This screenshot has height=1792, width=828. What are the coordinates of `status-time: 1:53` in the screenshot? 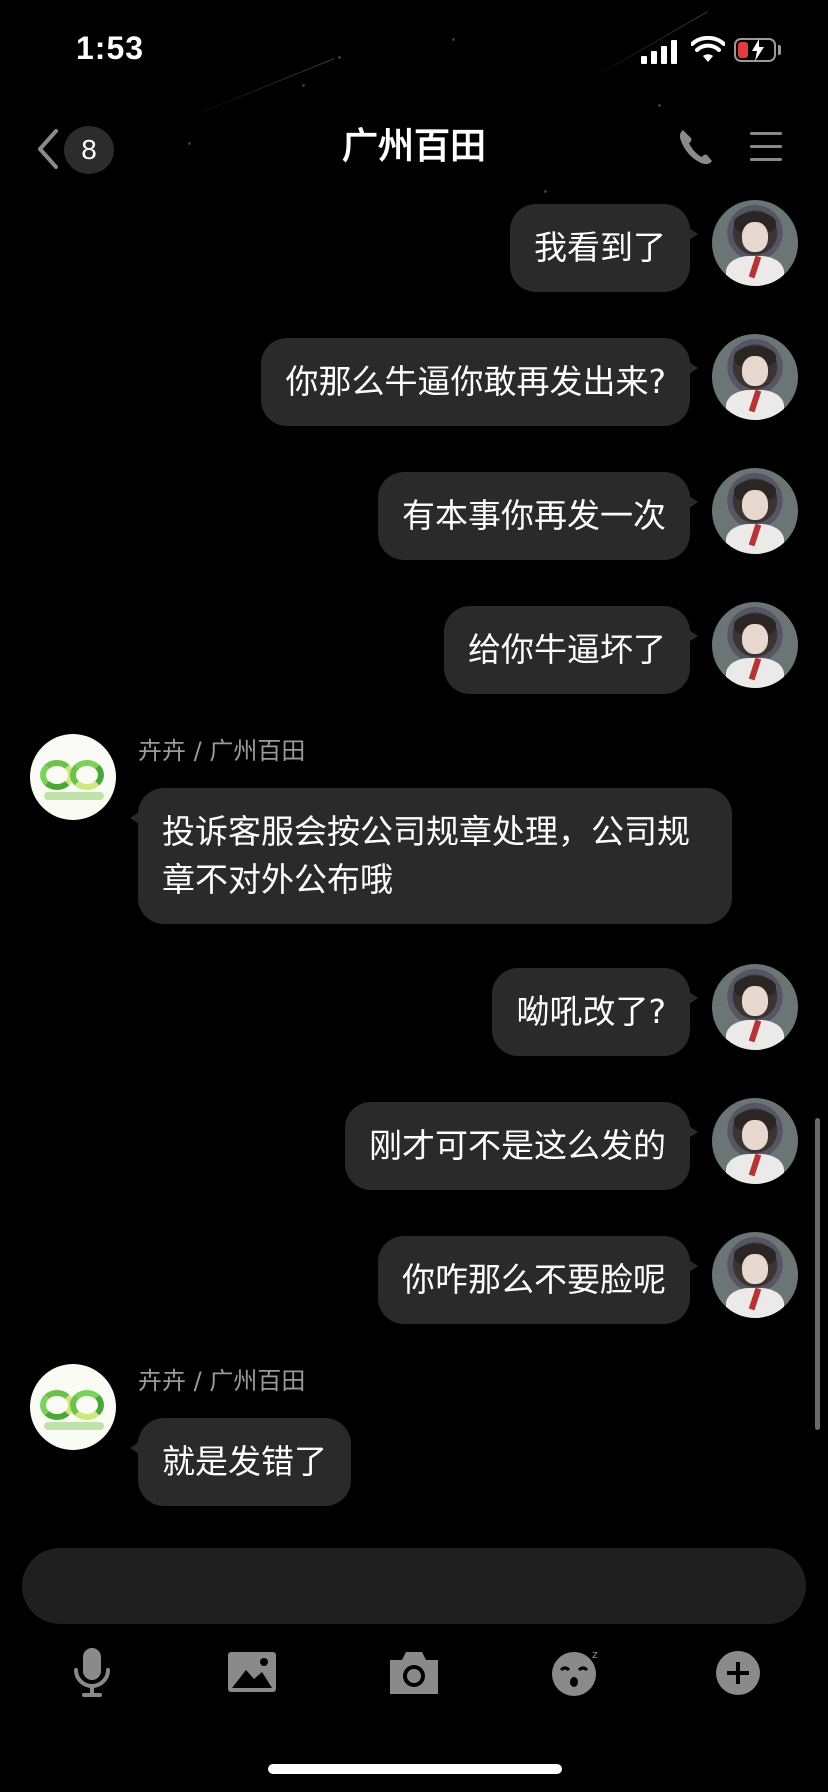 It's located at (110, 48).